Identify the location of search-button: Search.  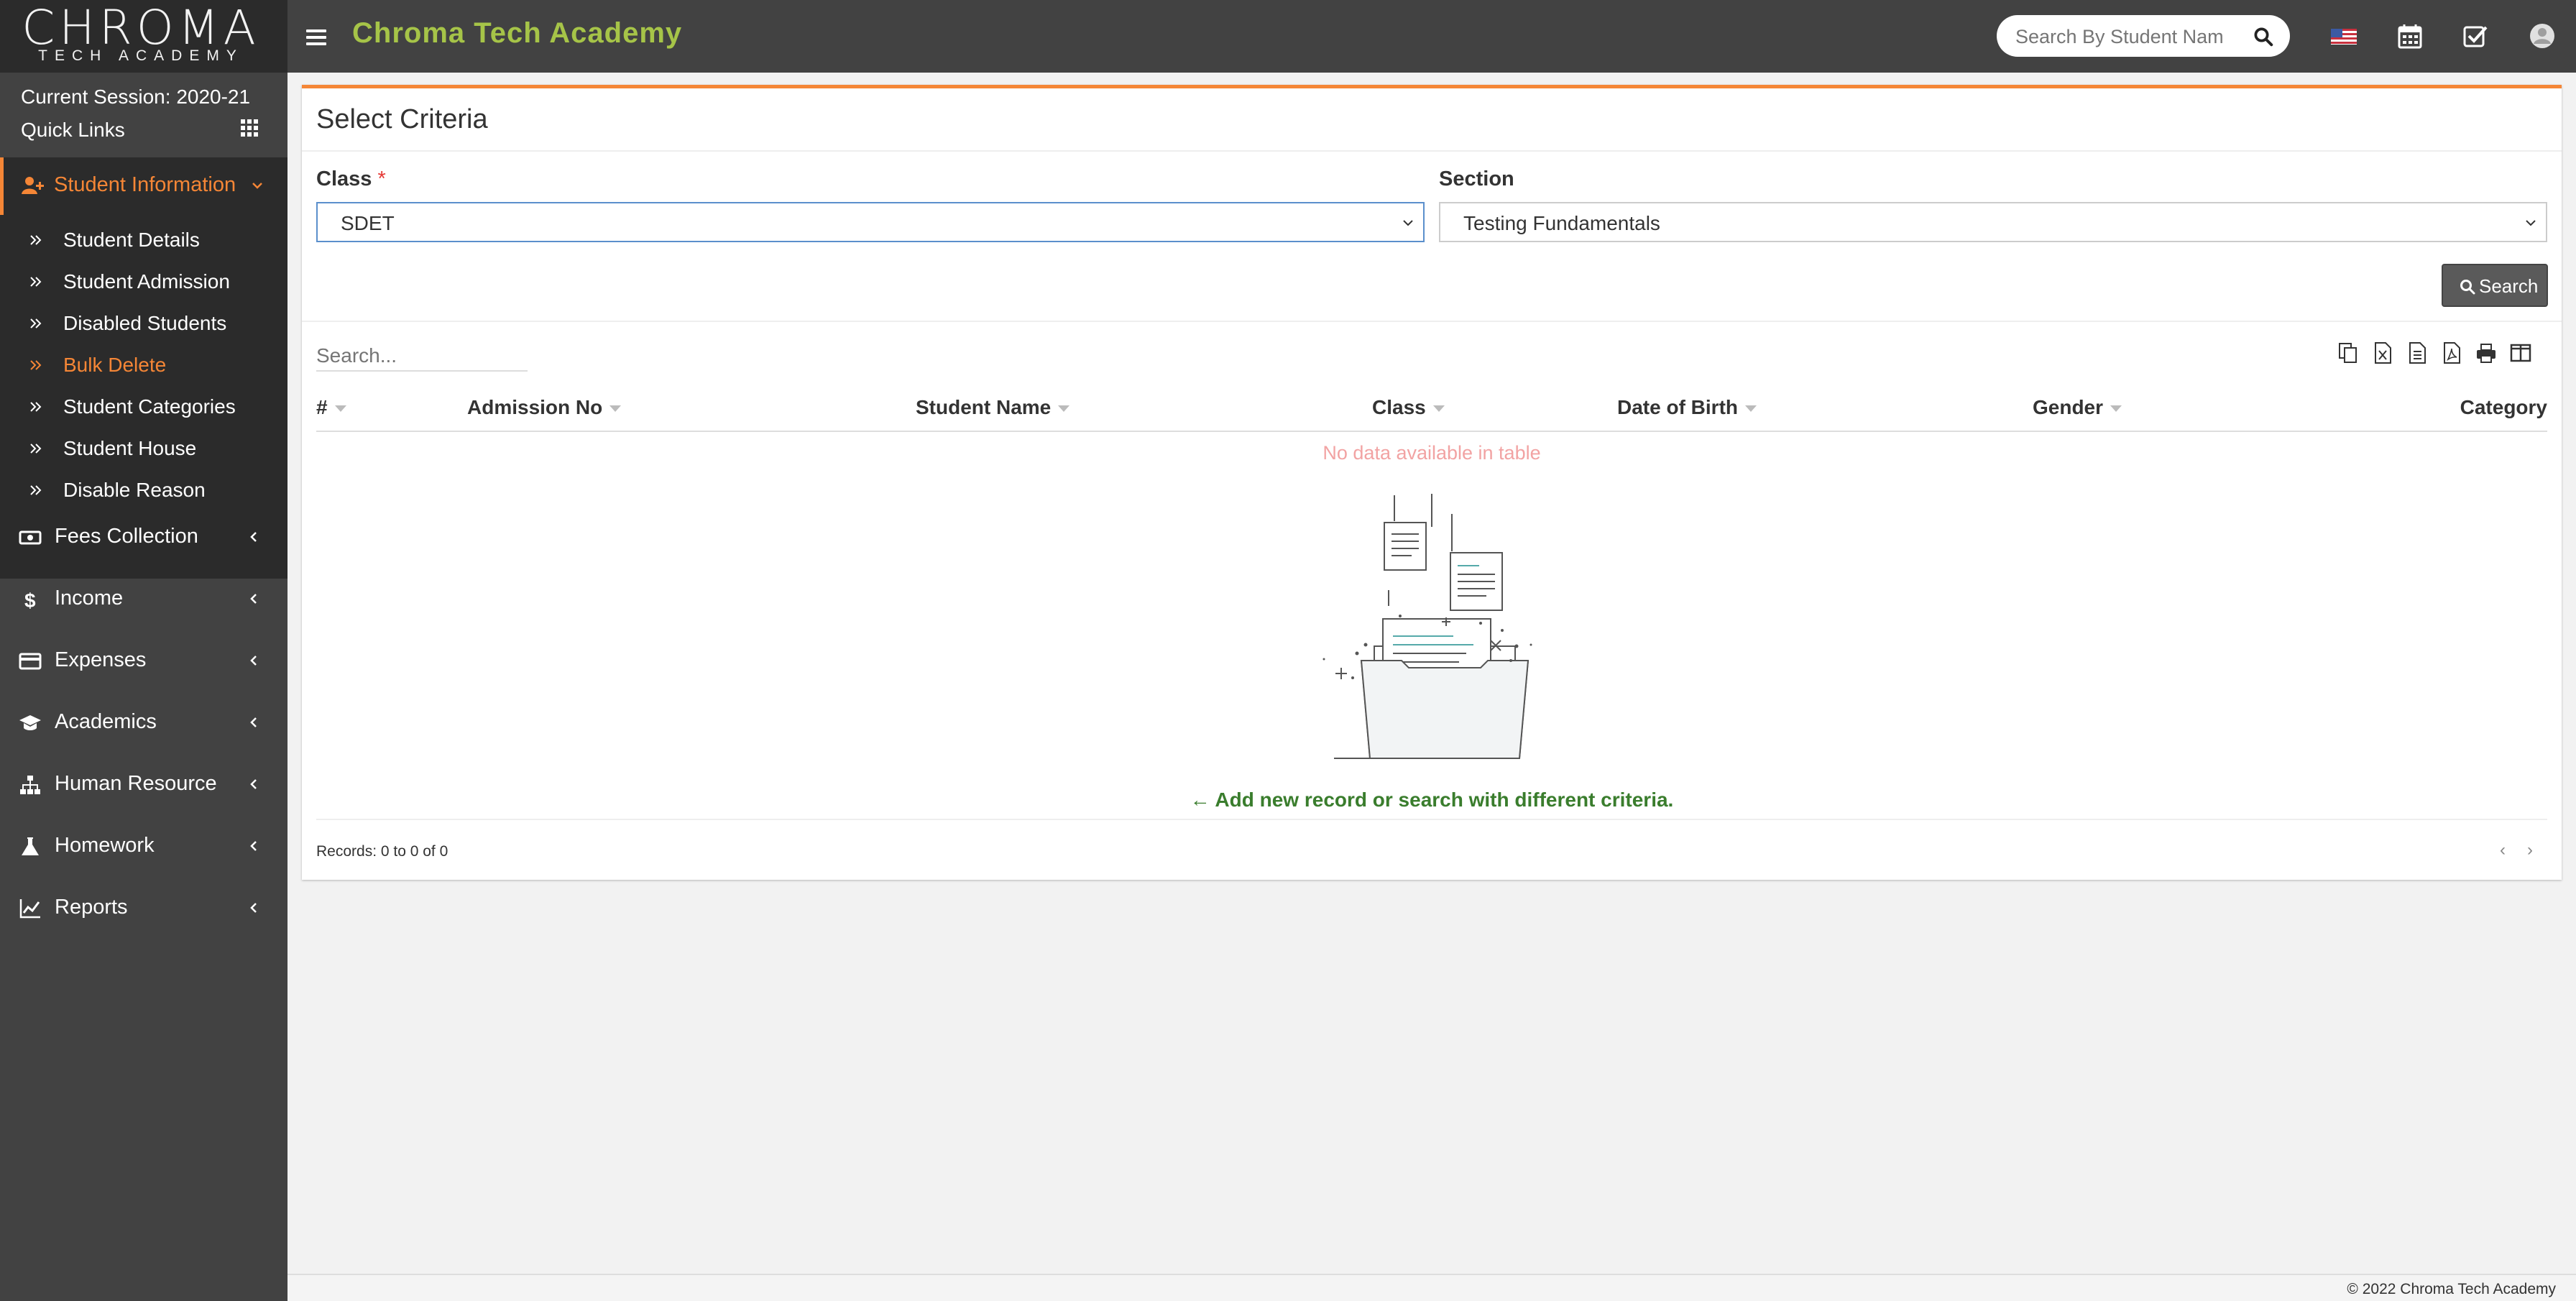
(2495, 285).